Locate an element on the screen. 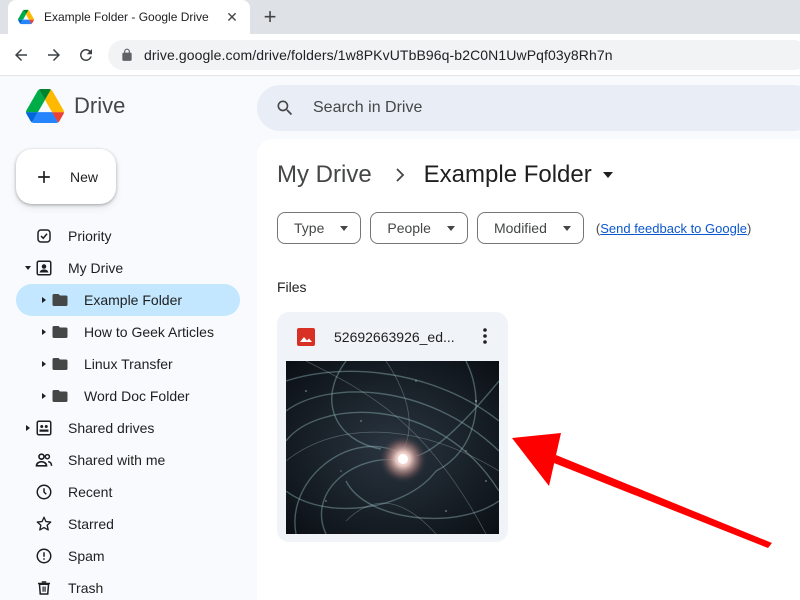  filter-people-chip: People is located at coordinates (419, 228).